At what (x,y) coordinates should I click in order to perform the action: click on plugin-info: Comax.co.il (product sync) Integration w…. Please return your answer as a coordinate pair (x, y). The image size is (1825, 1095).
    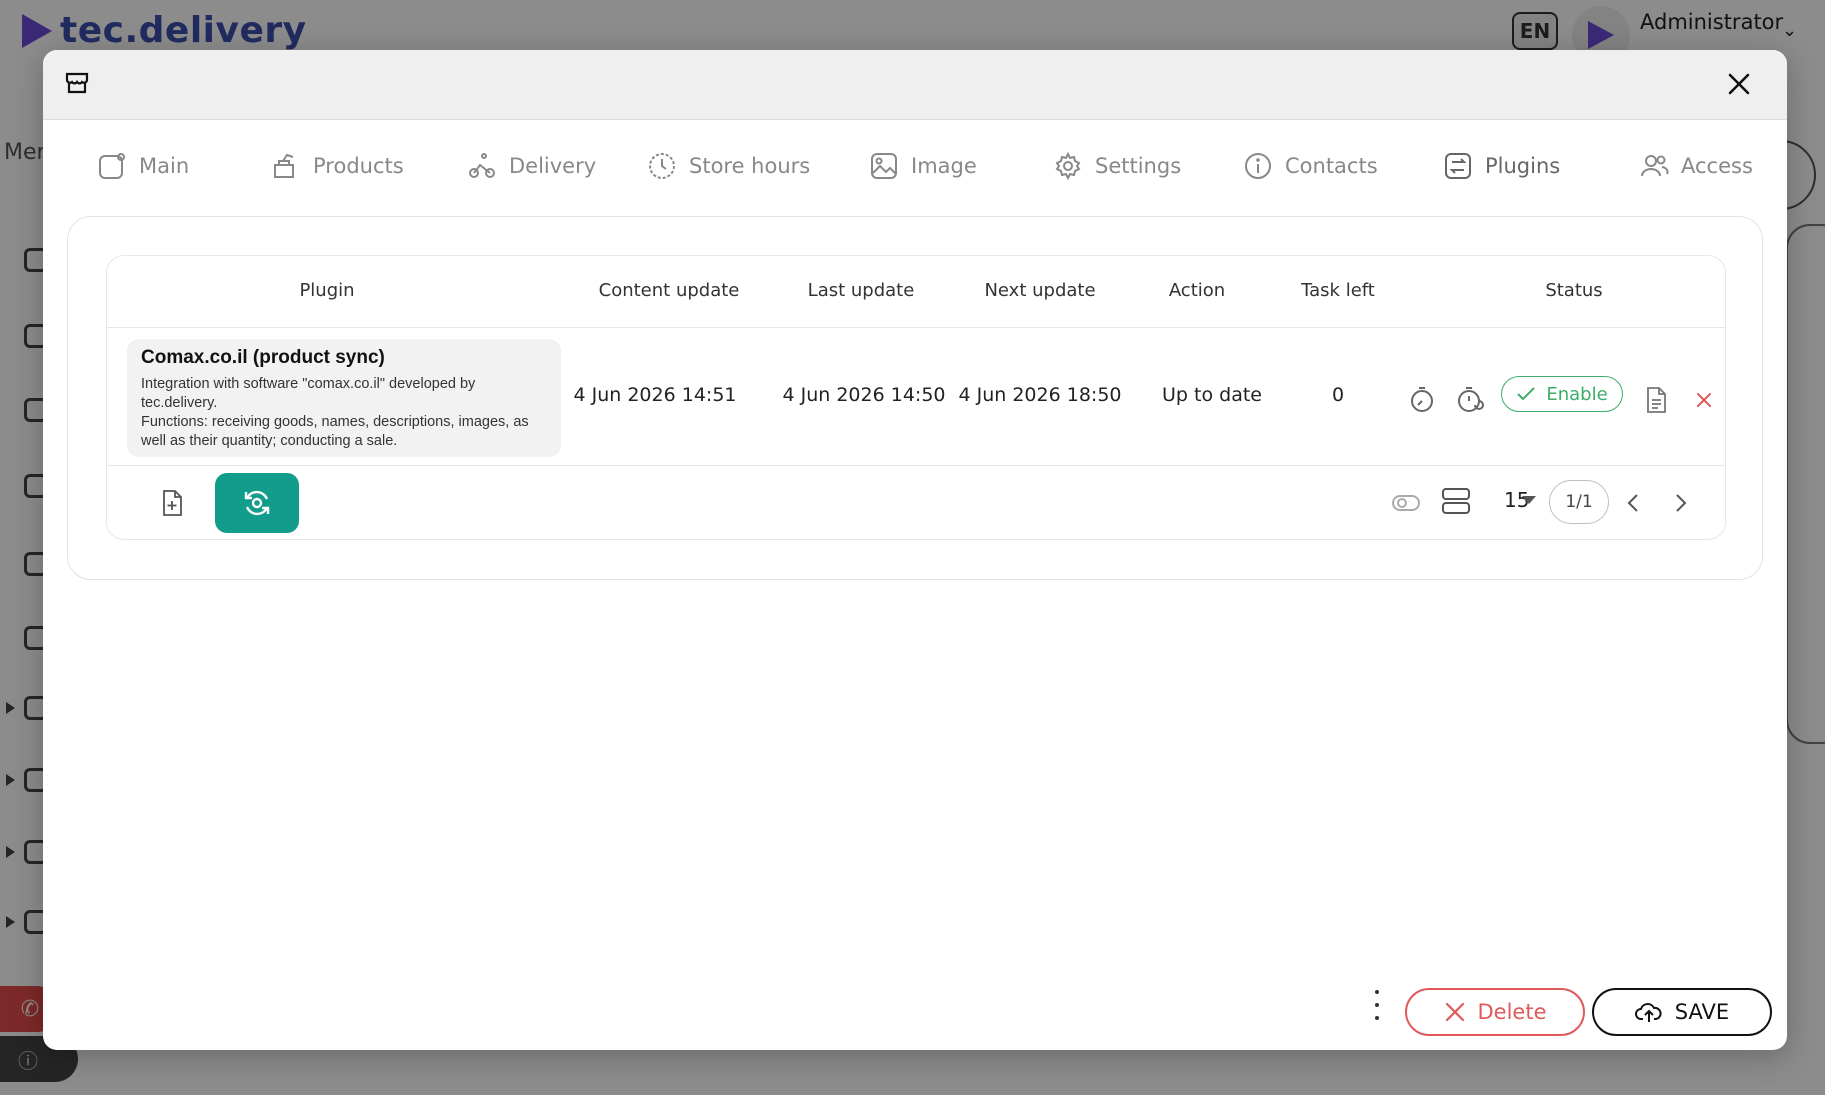
    Looking at the image, I should click on (344, 398).